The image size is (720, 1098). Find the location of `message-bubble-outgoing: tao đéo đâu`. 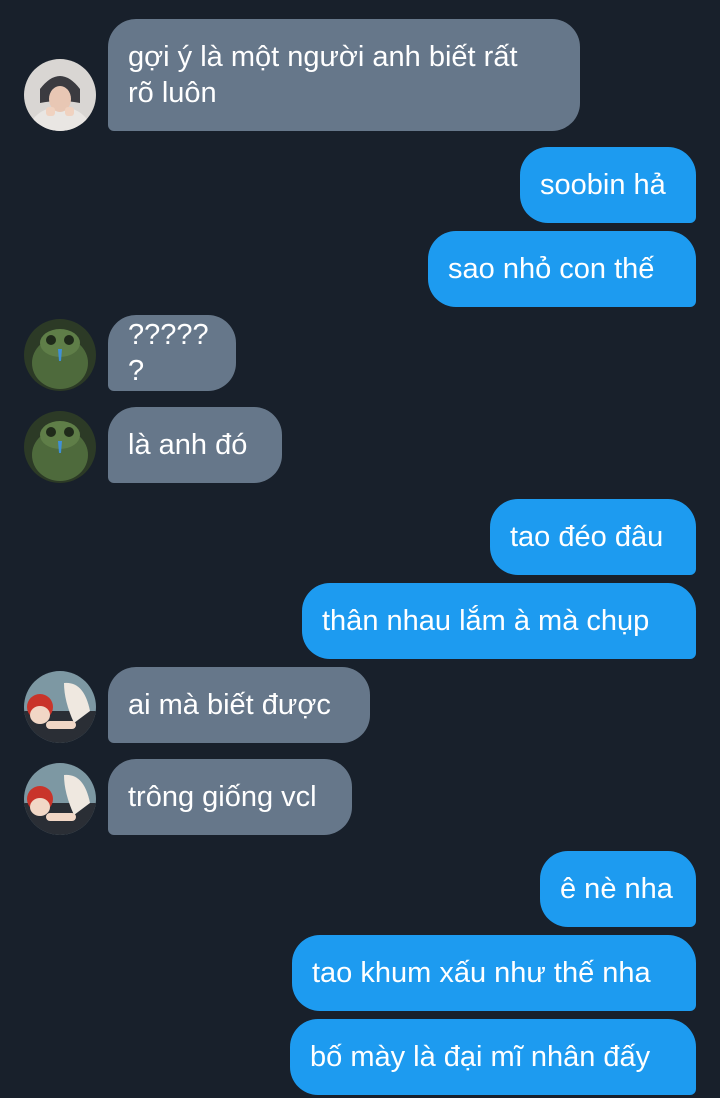

message-bubble-outgoing: tao đéo đâu is located at coordinates (593, 537).